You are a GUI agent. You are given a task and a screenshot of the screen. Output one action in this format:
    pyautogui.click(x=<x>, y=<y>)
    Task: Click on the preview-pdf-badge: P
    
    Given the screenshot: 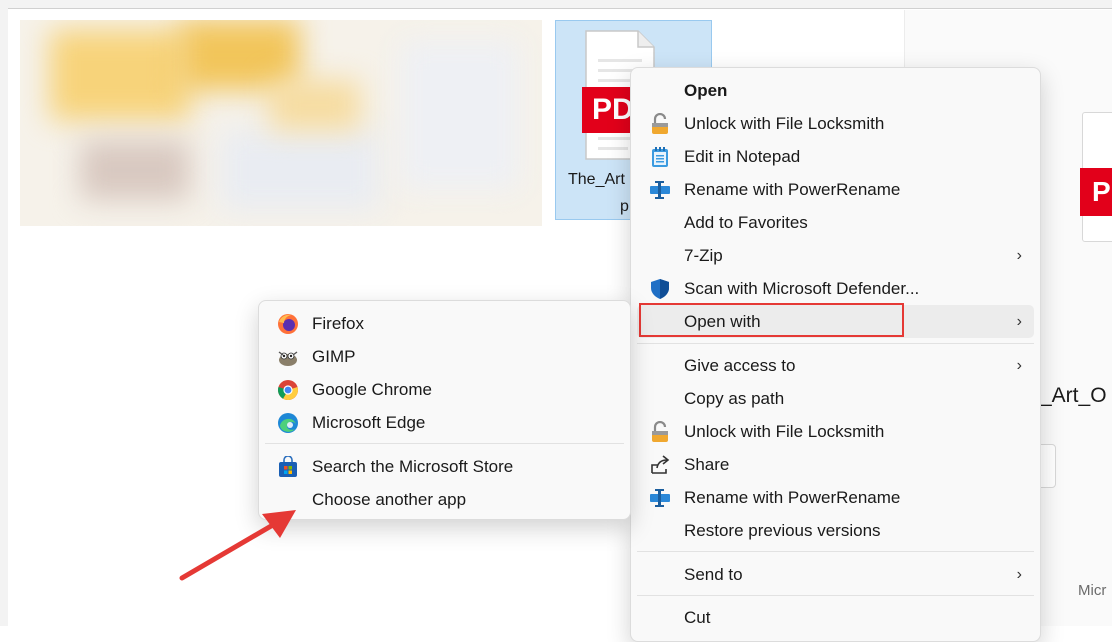 What is the action you would take?
    pyautogui.click(x=1096, y=192)
    